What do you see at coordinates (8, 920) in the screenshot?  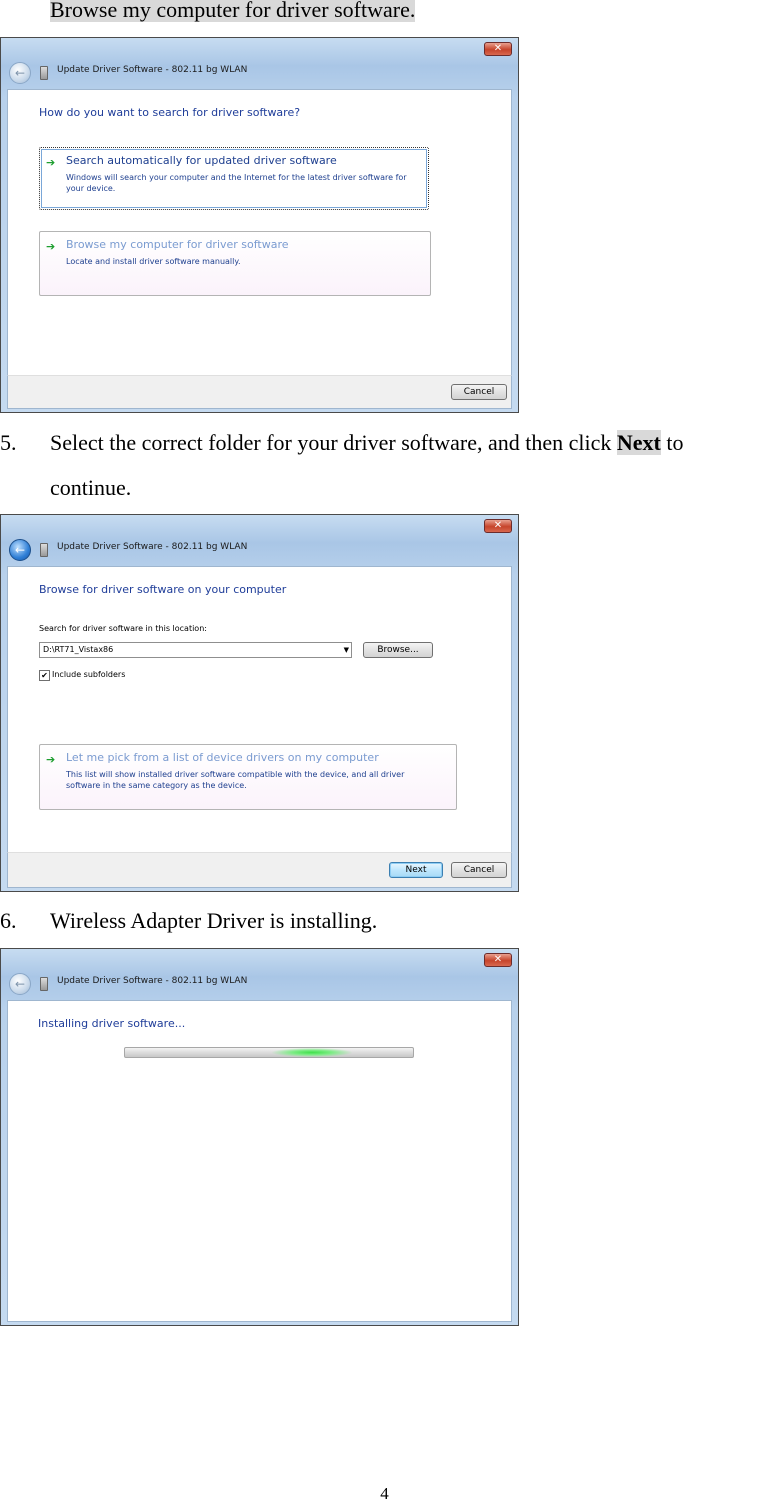 I see `step-number: 6.` at bounding box center [8, 920].